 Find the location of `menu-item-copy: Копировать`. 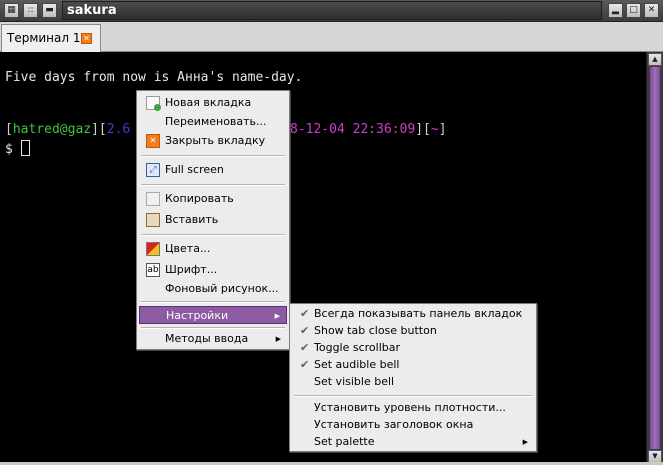

menu-item-copy: Копировать is located at coordinates (213, 199).